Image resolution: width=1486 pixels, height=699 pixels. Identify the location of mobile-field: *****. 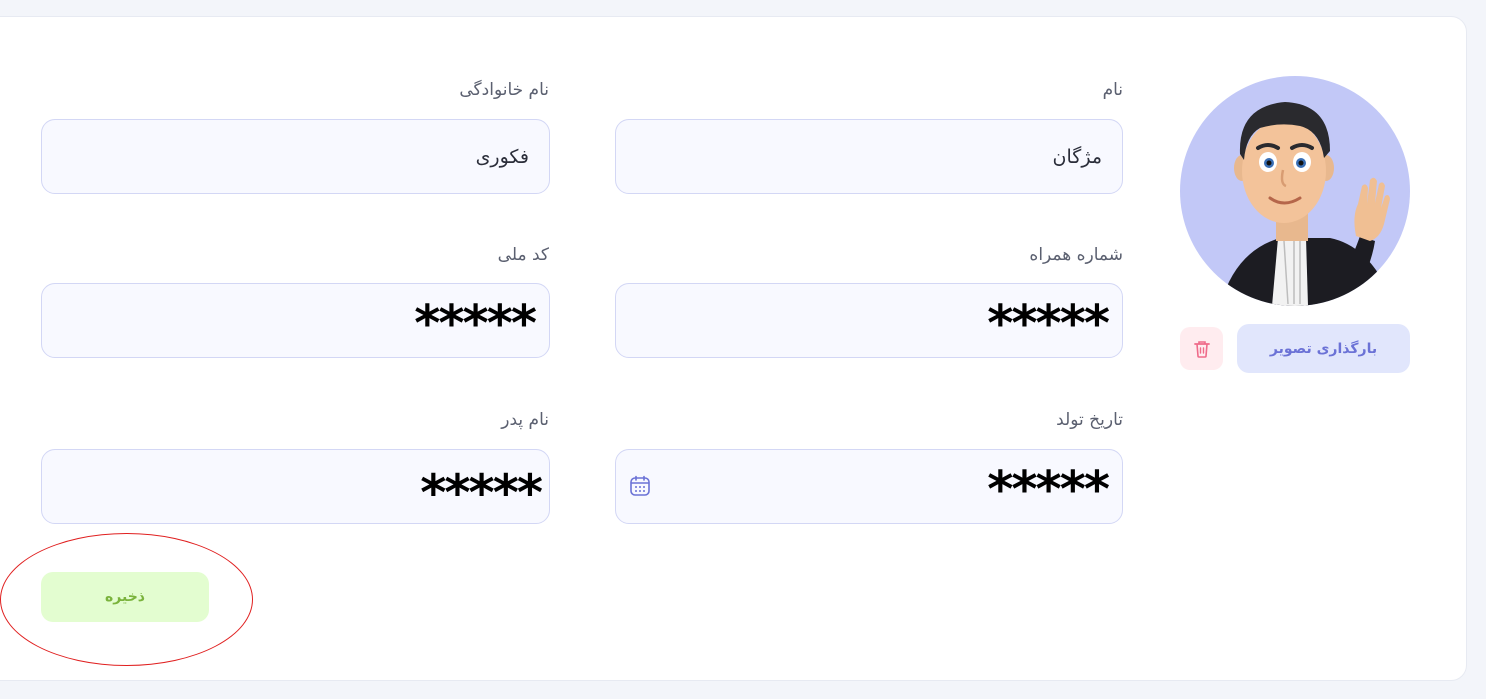
(869, 320).